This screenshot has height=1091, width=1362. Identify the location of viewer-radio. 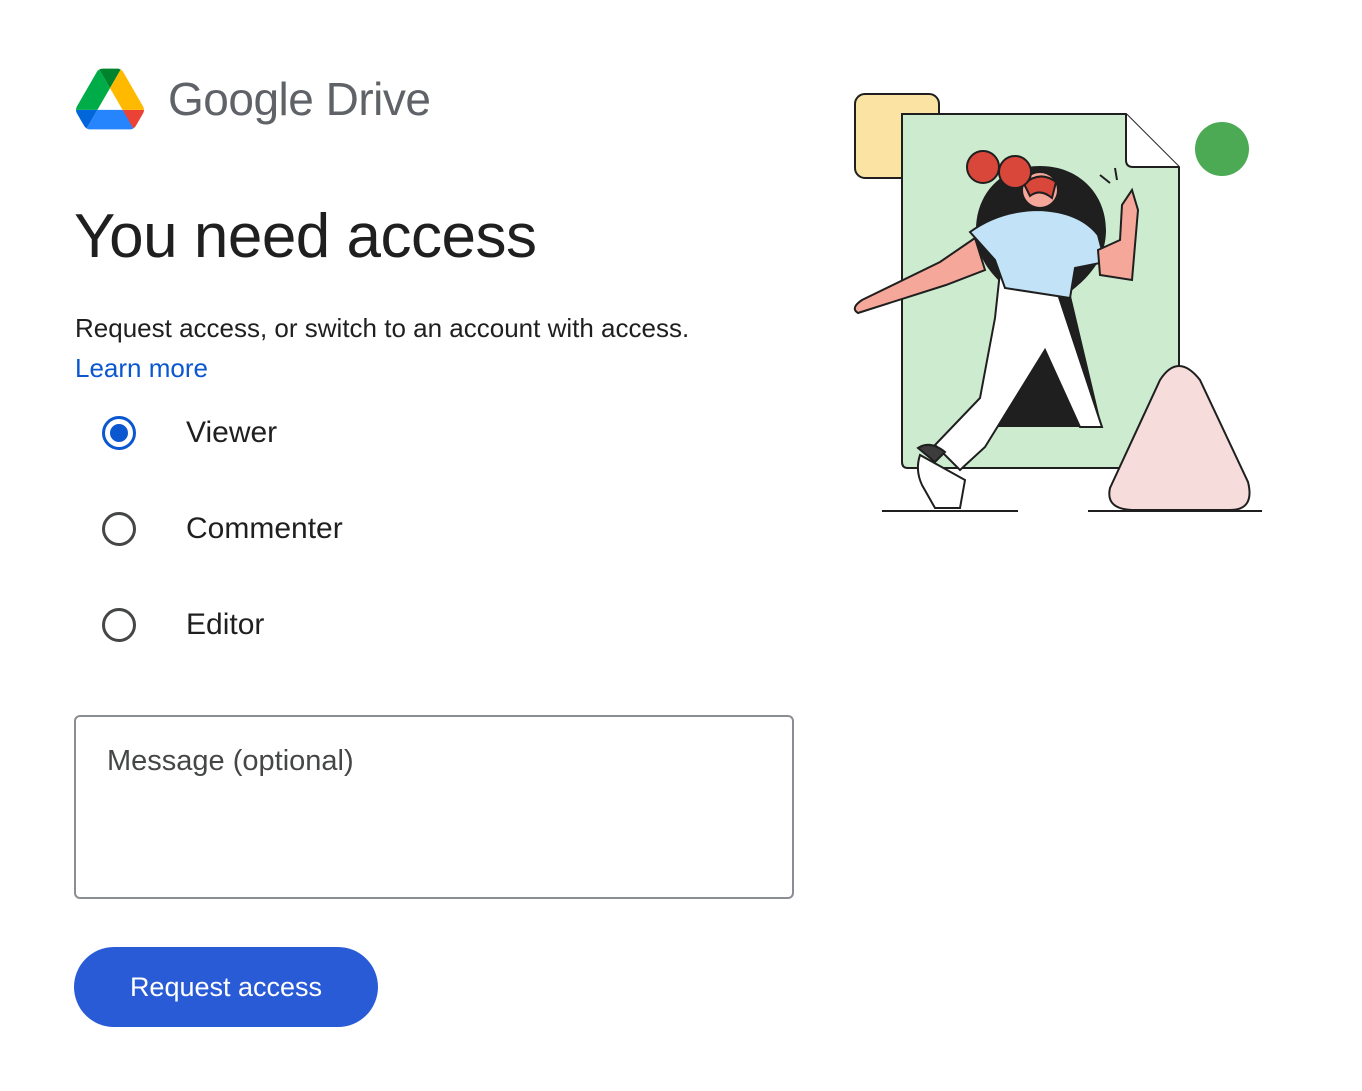
(119, 433).